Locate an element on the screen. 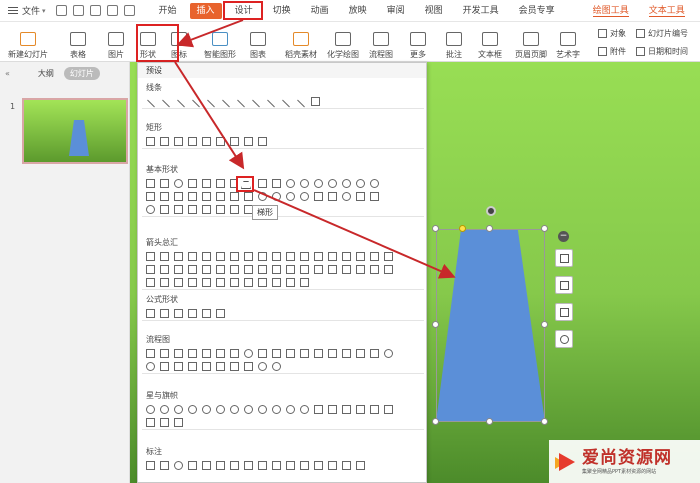 Image resolution: width=700 pixels, height=483 pixels. tab-outline: 大纲 is located at coordinates (46, 73).